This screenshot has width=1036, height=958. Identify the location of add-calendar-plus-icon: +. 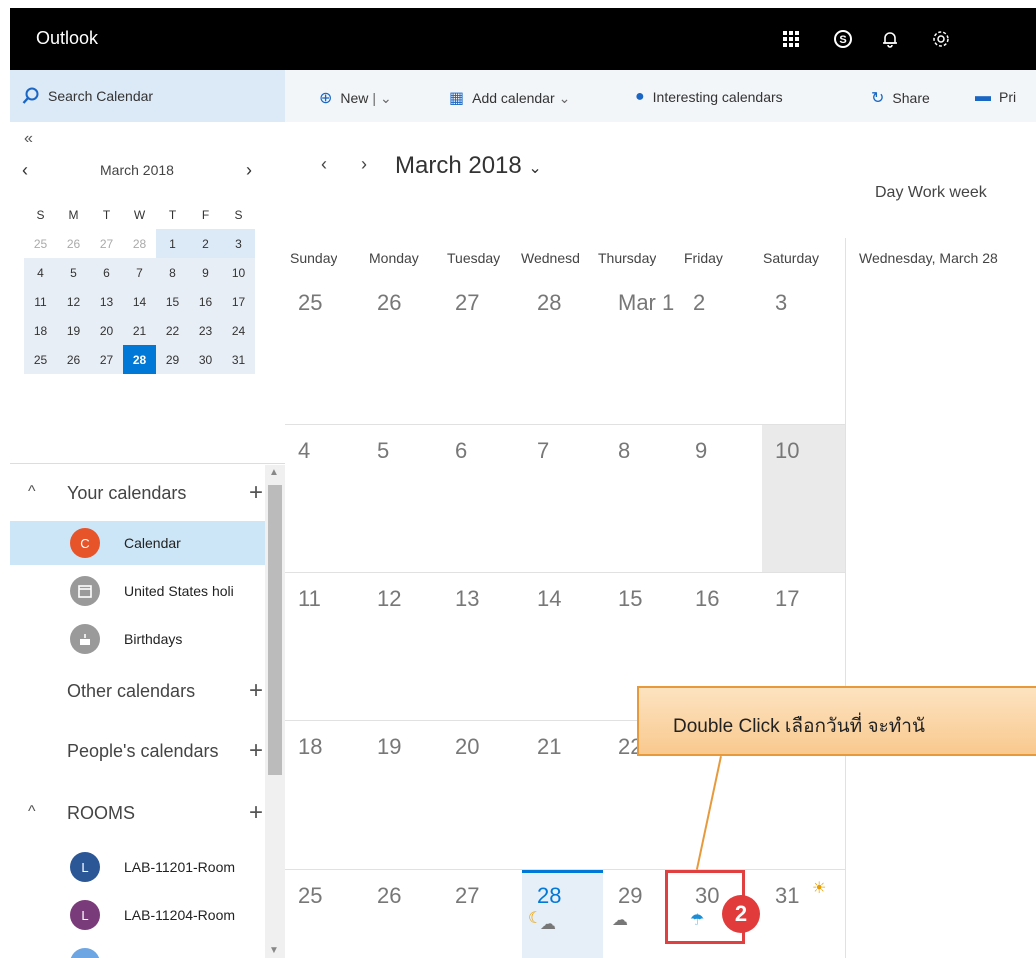
(256, 493).